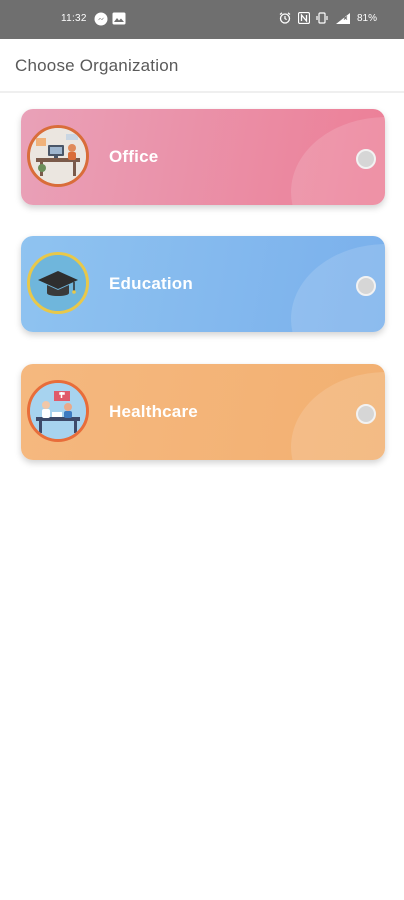 The height and width of the screenshot is (900, 404). I want to click on vibrate-icon, so click(322, 18).